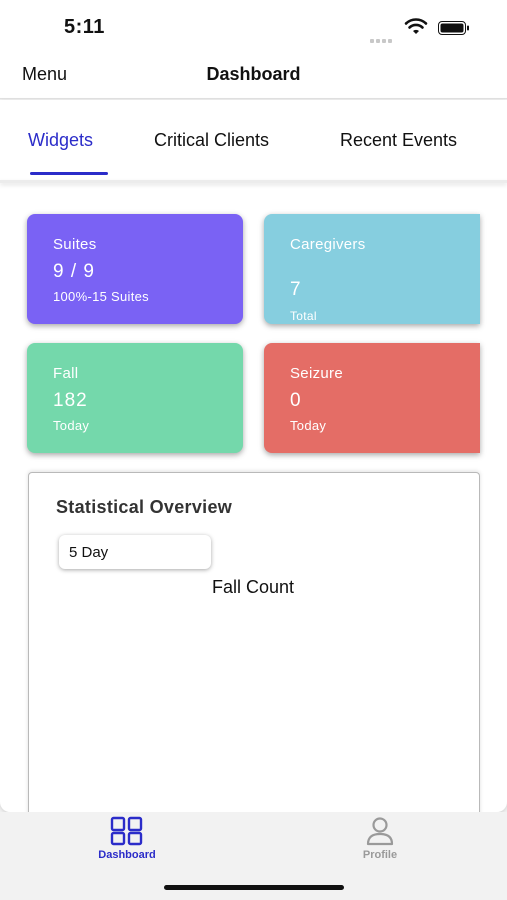 This screenshot has width=507, height=900. I want to click on status-bar: 5:11, so click(253, 28).